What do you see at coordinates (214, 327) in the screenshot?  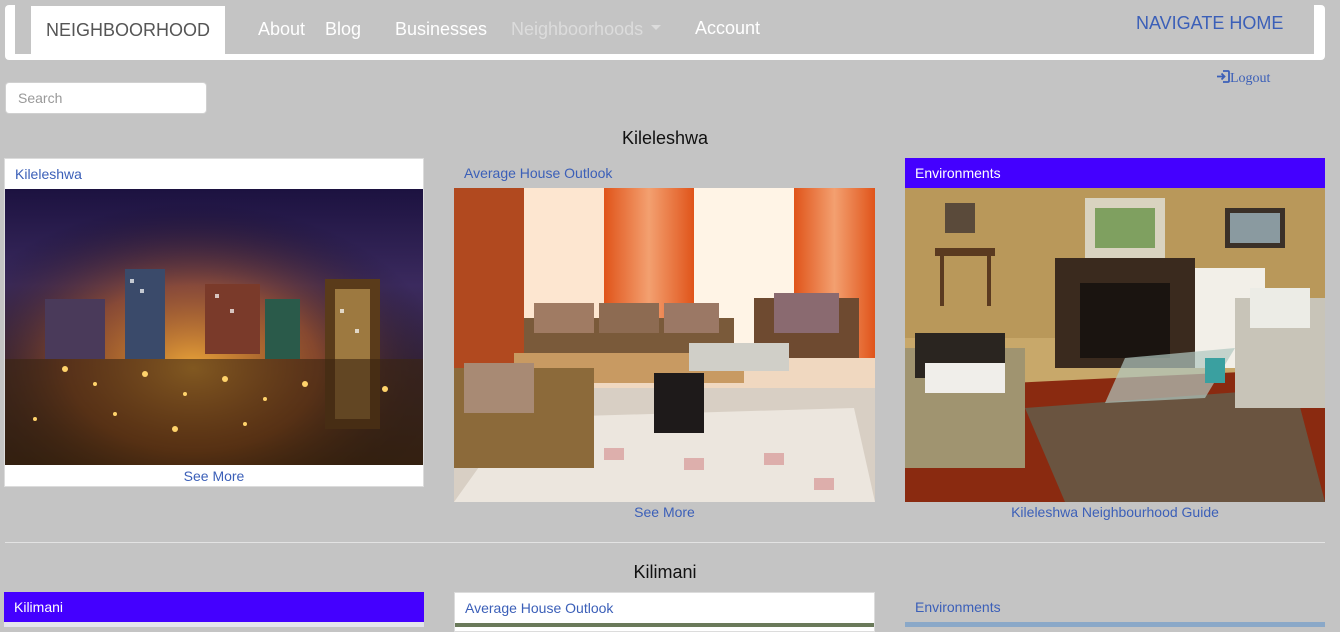 I see `night-city-image` at bounding box center [214, 327].